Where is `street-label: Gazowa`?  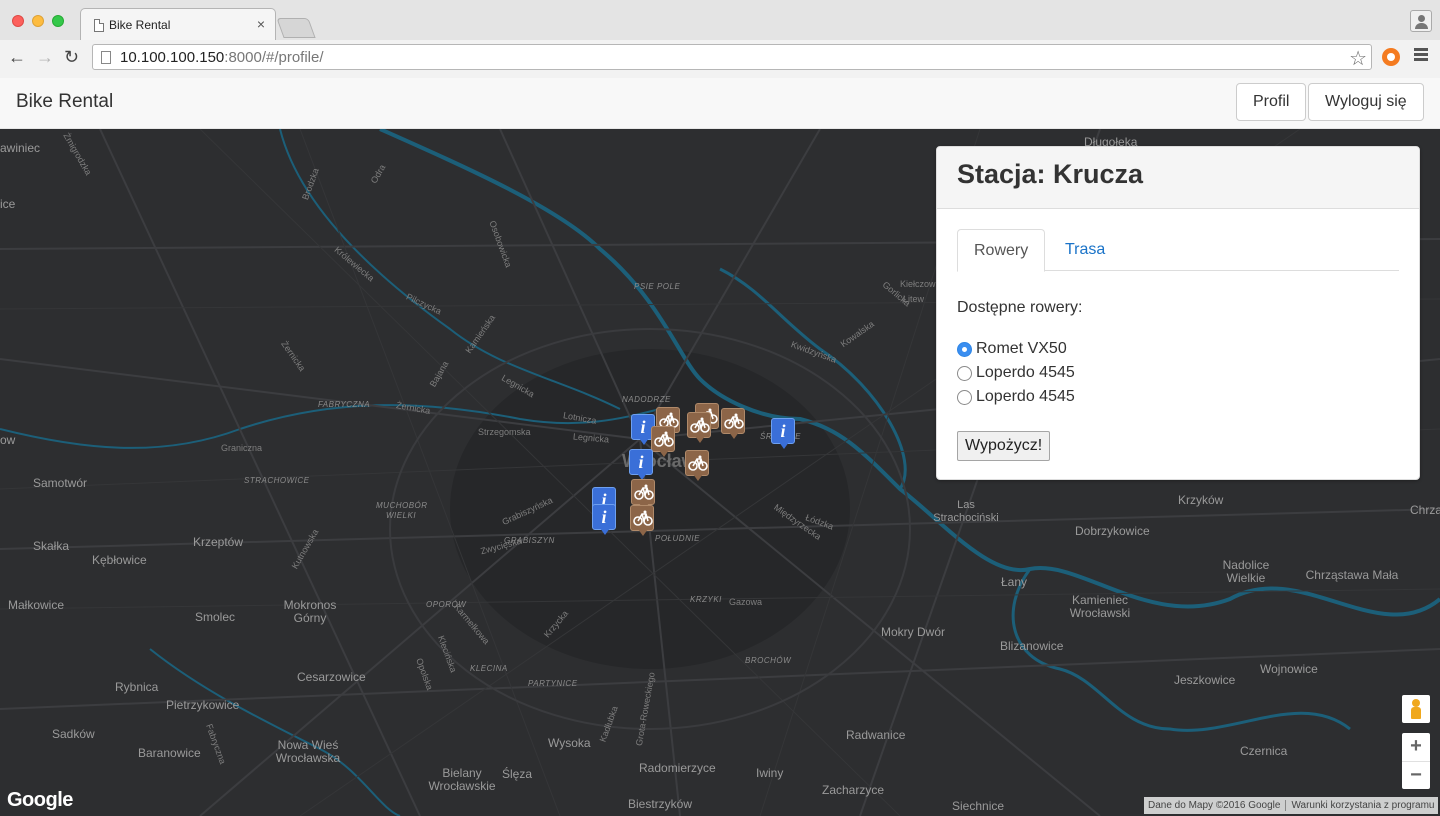 street-label: Gazowa is located at coordinates (746, 602).